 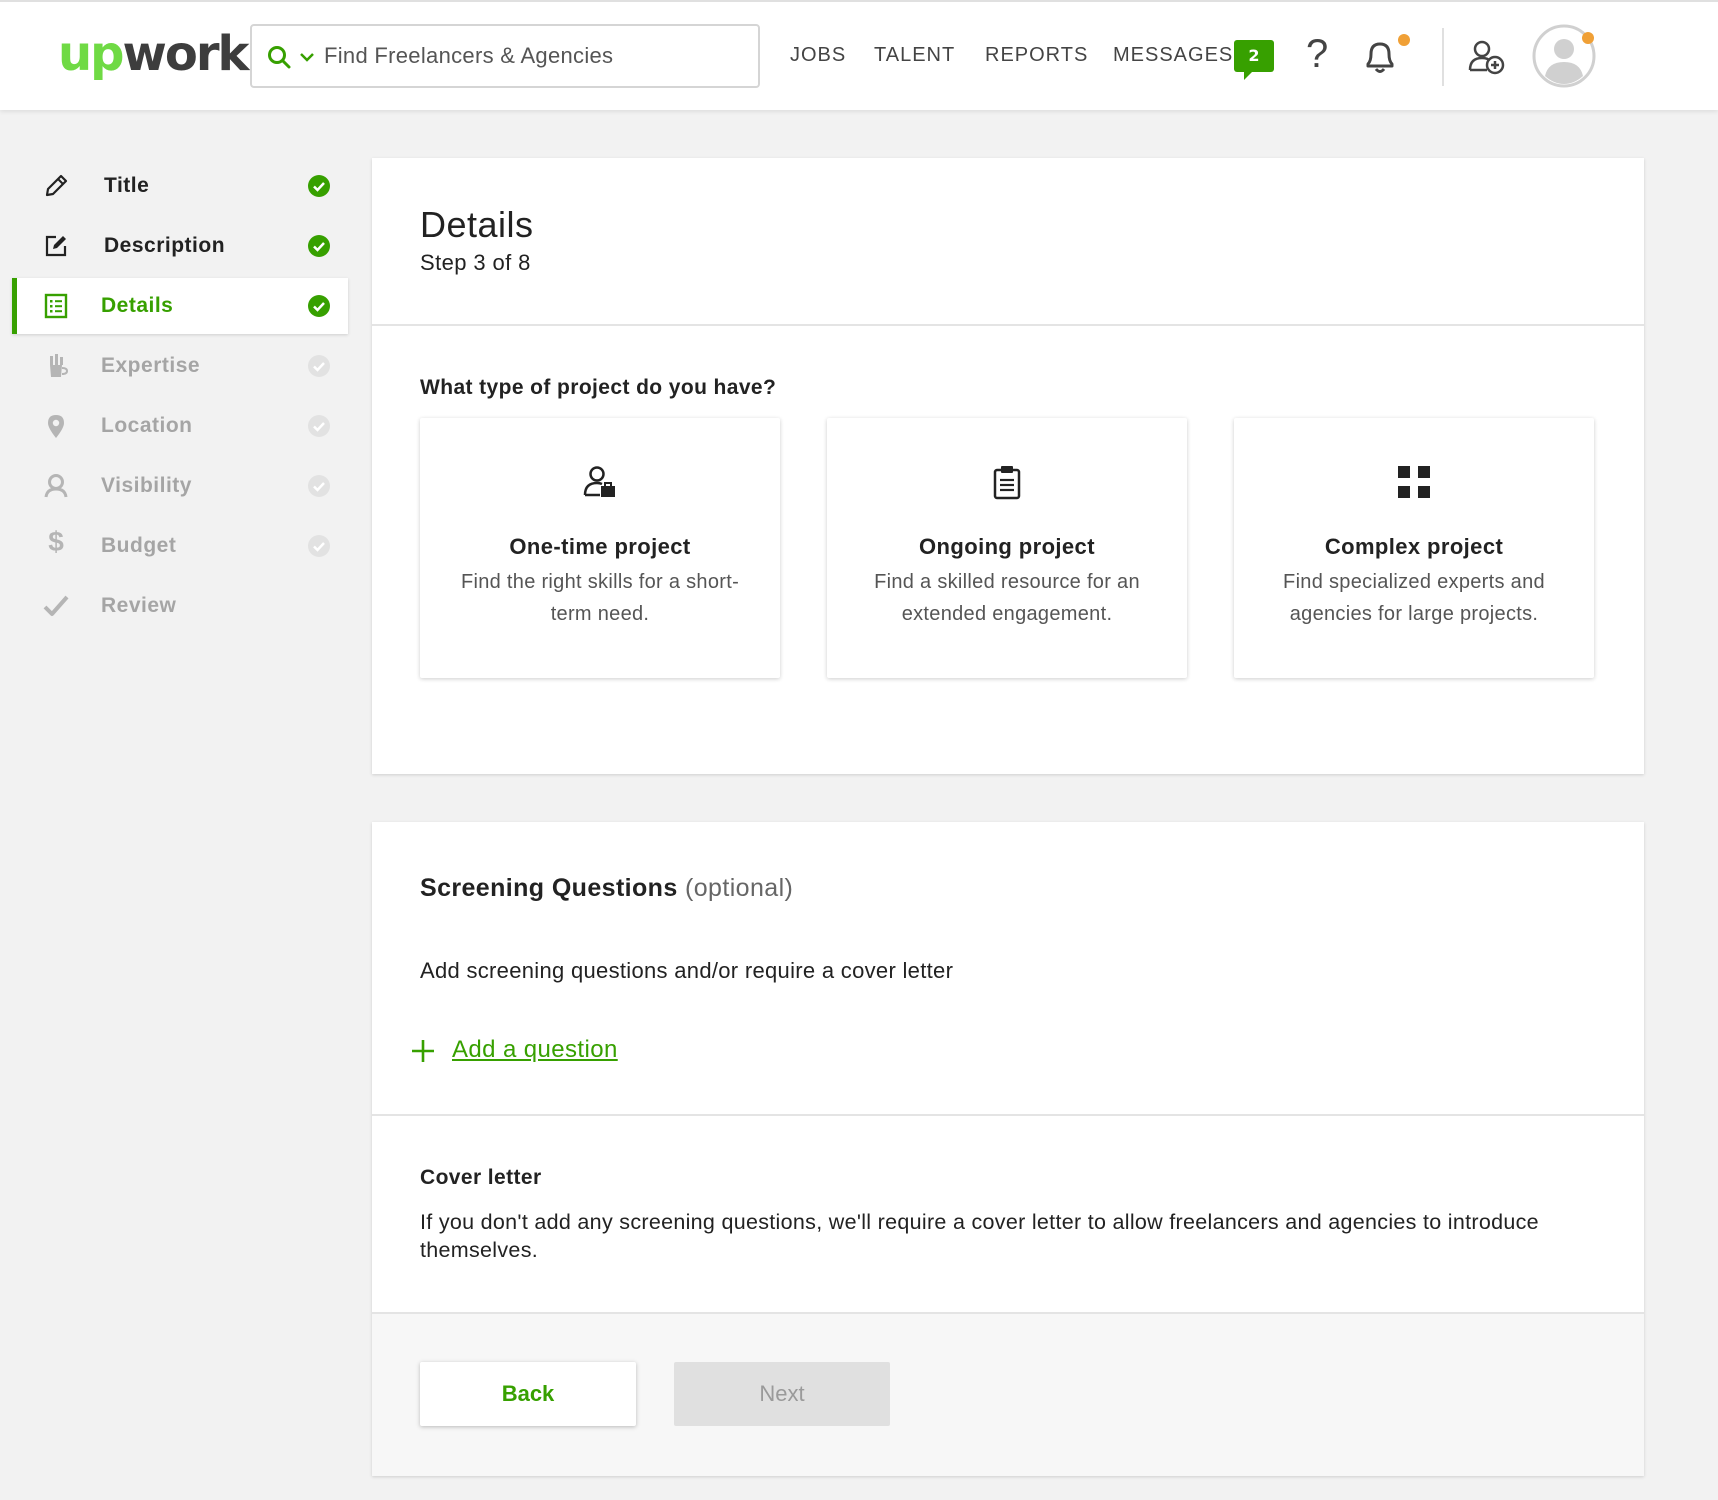 What do you see at coordinates (607, 888) in the screenshot?
I see `screening-title: Screening Questions (optional)` at bounding box center [607, 888].